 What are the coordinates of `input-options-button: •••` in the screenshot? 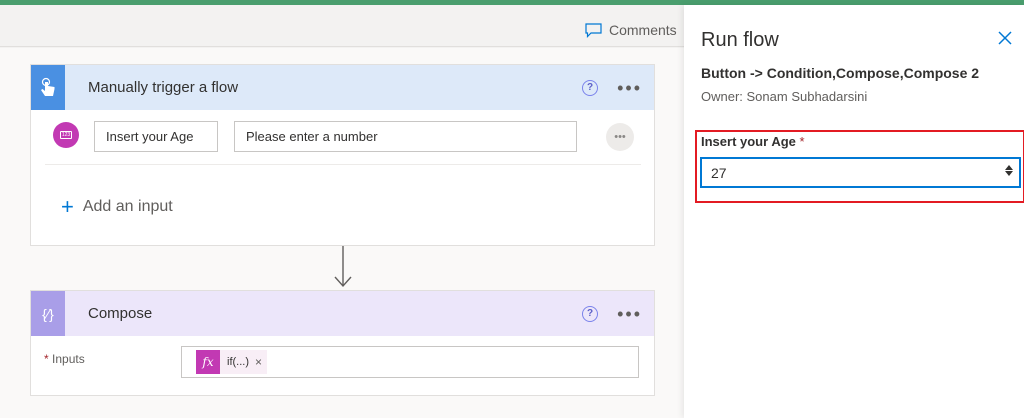 It's located at (620, 137).